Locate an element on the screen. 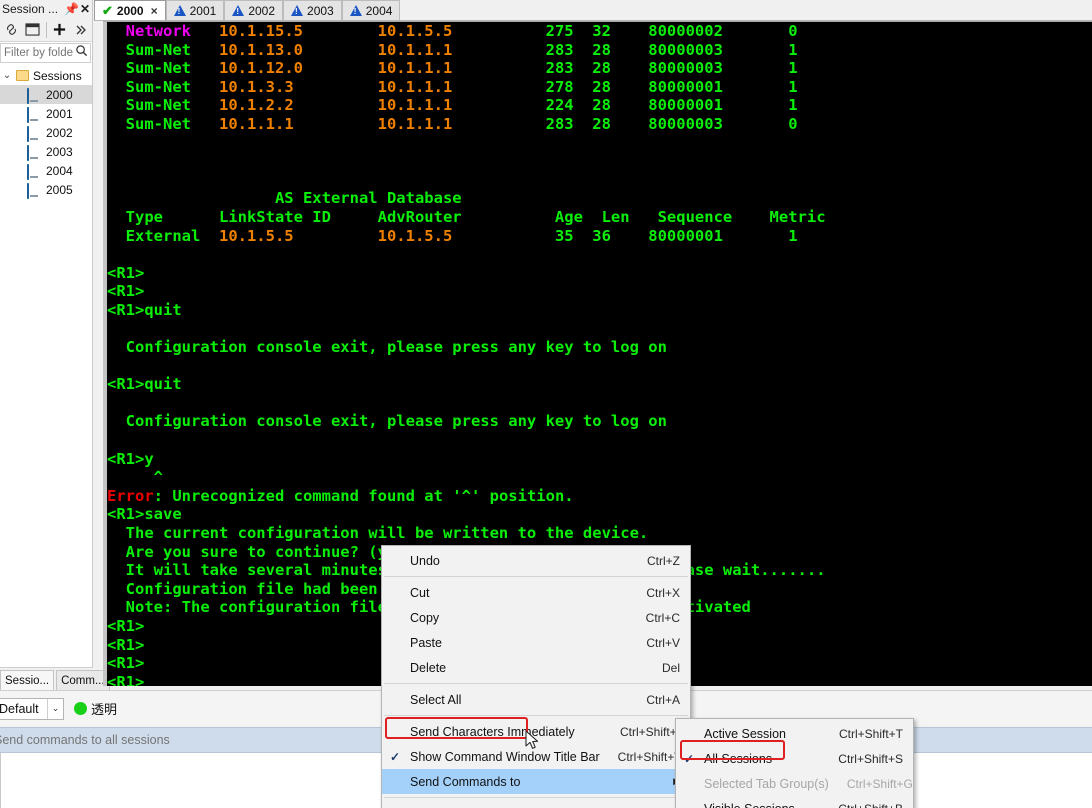  menu-item-send-commands-to: Send Commands to▶ is located at coordinates (536, 781).